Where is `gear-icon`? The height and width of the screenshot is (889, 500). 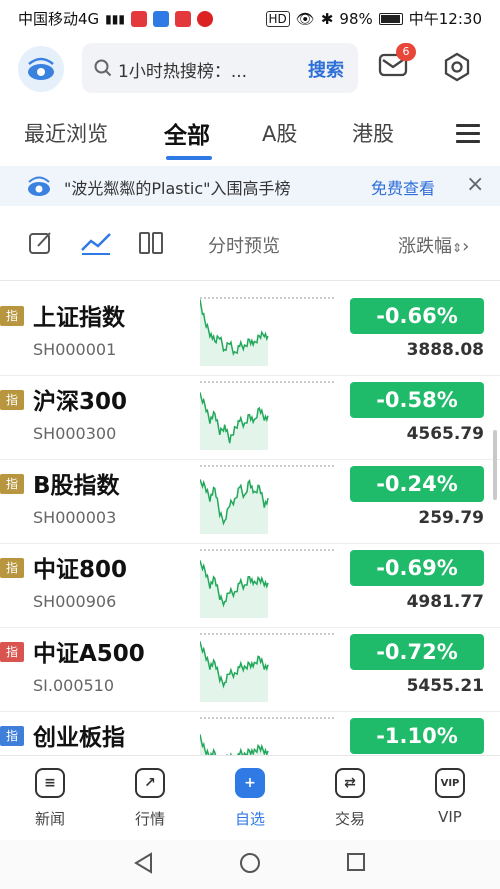 gear-icon is located at coordinates (457, 67).